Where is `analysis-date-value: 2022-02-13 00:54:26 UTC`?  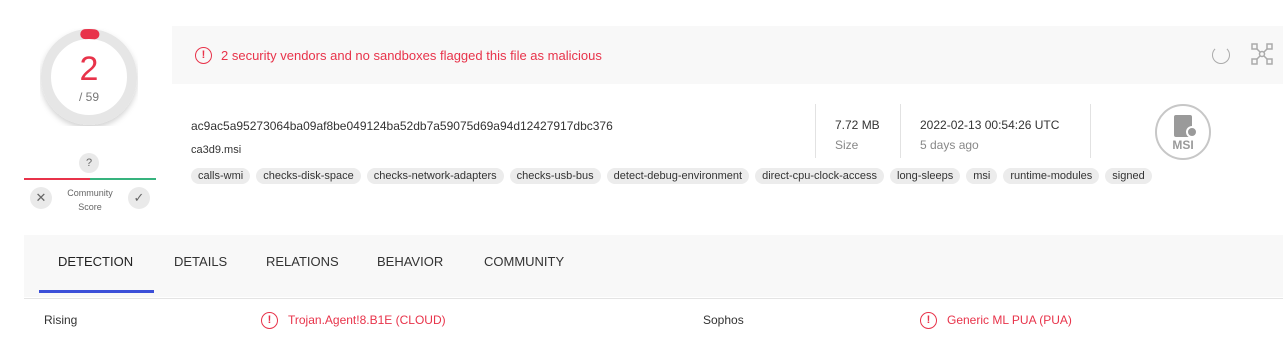
analysis-date-value: 2022-02-13 00:54:26 UTC is located at coordinates (990, 125).